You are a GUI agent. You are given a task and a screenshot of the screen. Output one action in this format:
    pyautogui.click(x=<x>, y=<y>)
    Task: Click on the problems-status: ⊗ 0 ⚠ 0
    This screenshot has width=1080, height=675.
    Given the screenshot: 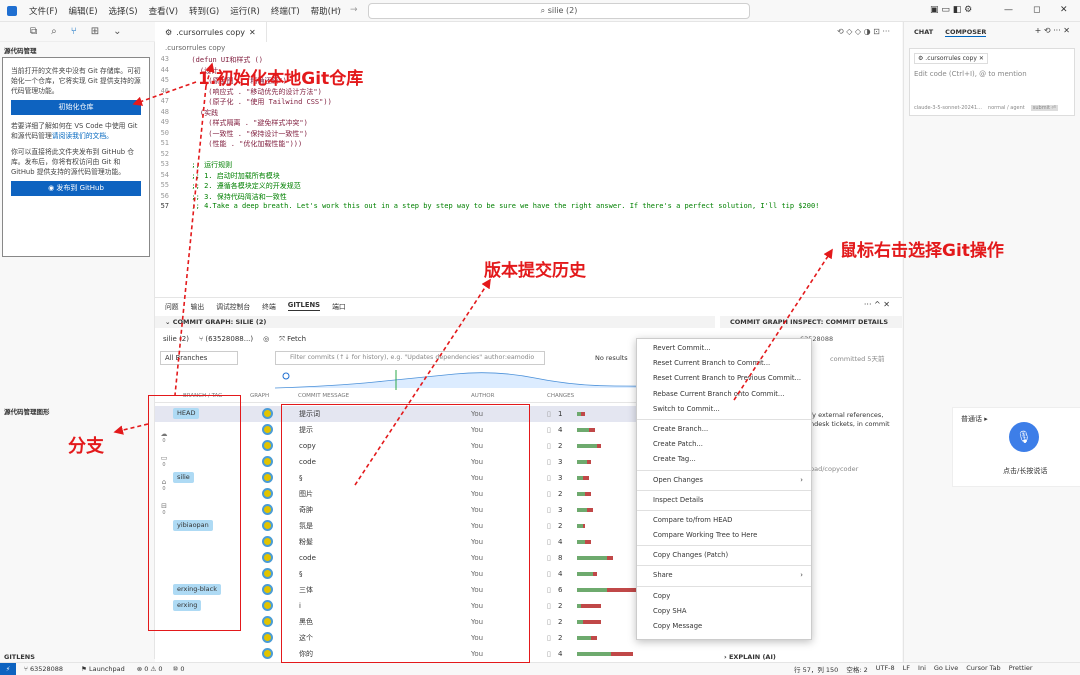 What is the action you would take?
    pyautogui.click(x=150, y=669)
    